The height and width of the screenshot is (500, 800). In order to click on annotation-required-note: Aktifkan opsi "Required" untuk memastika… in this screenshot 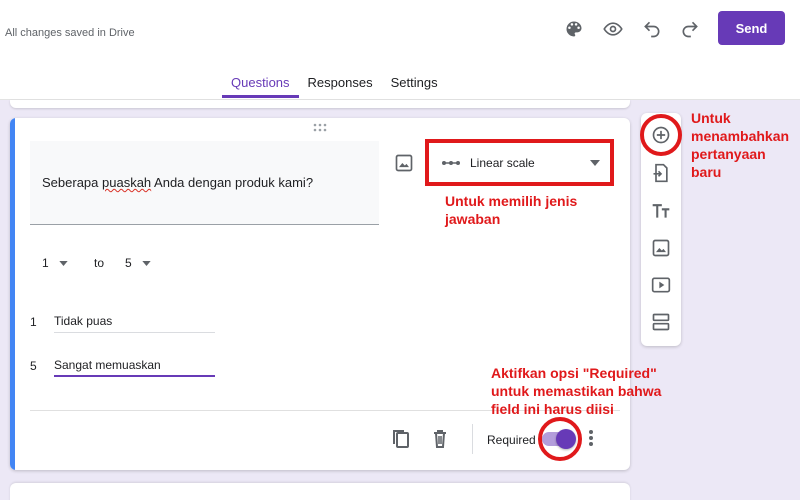, I will do `click(576, 391)`.